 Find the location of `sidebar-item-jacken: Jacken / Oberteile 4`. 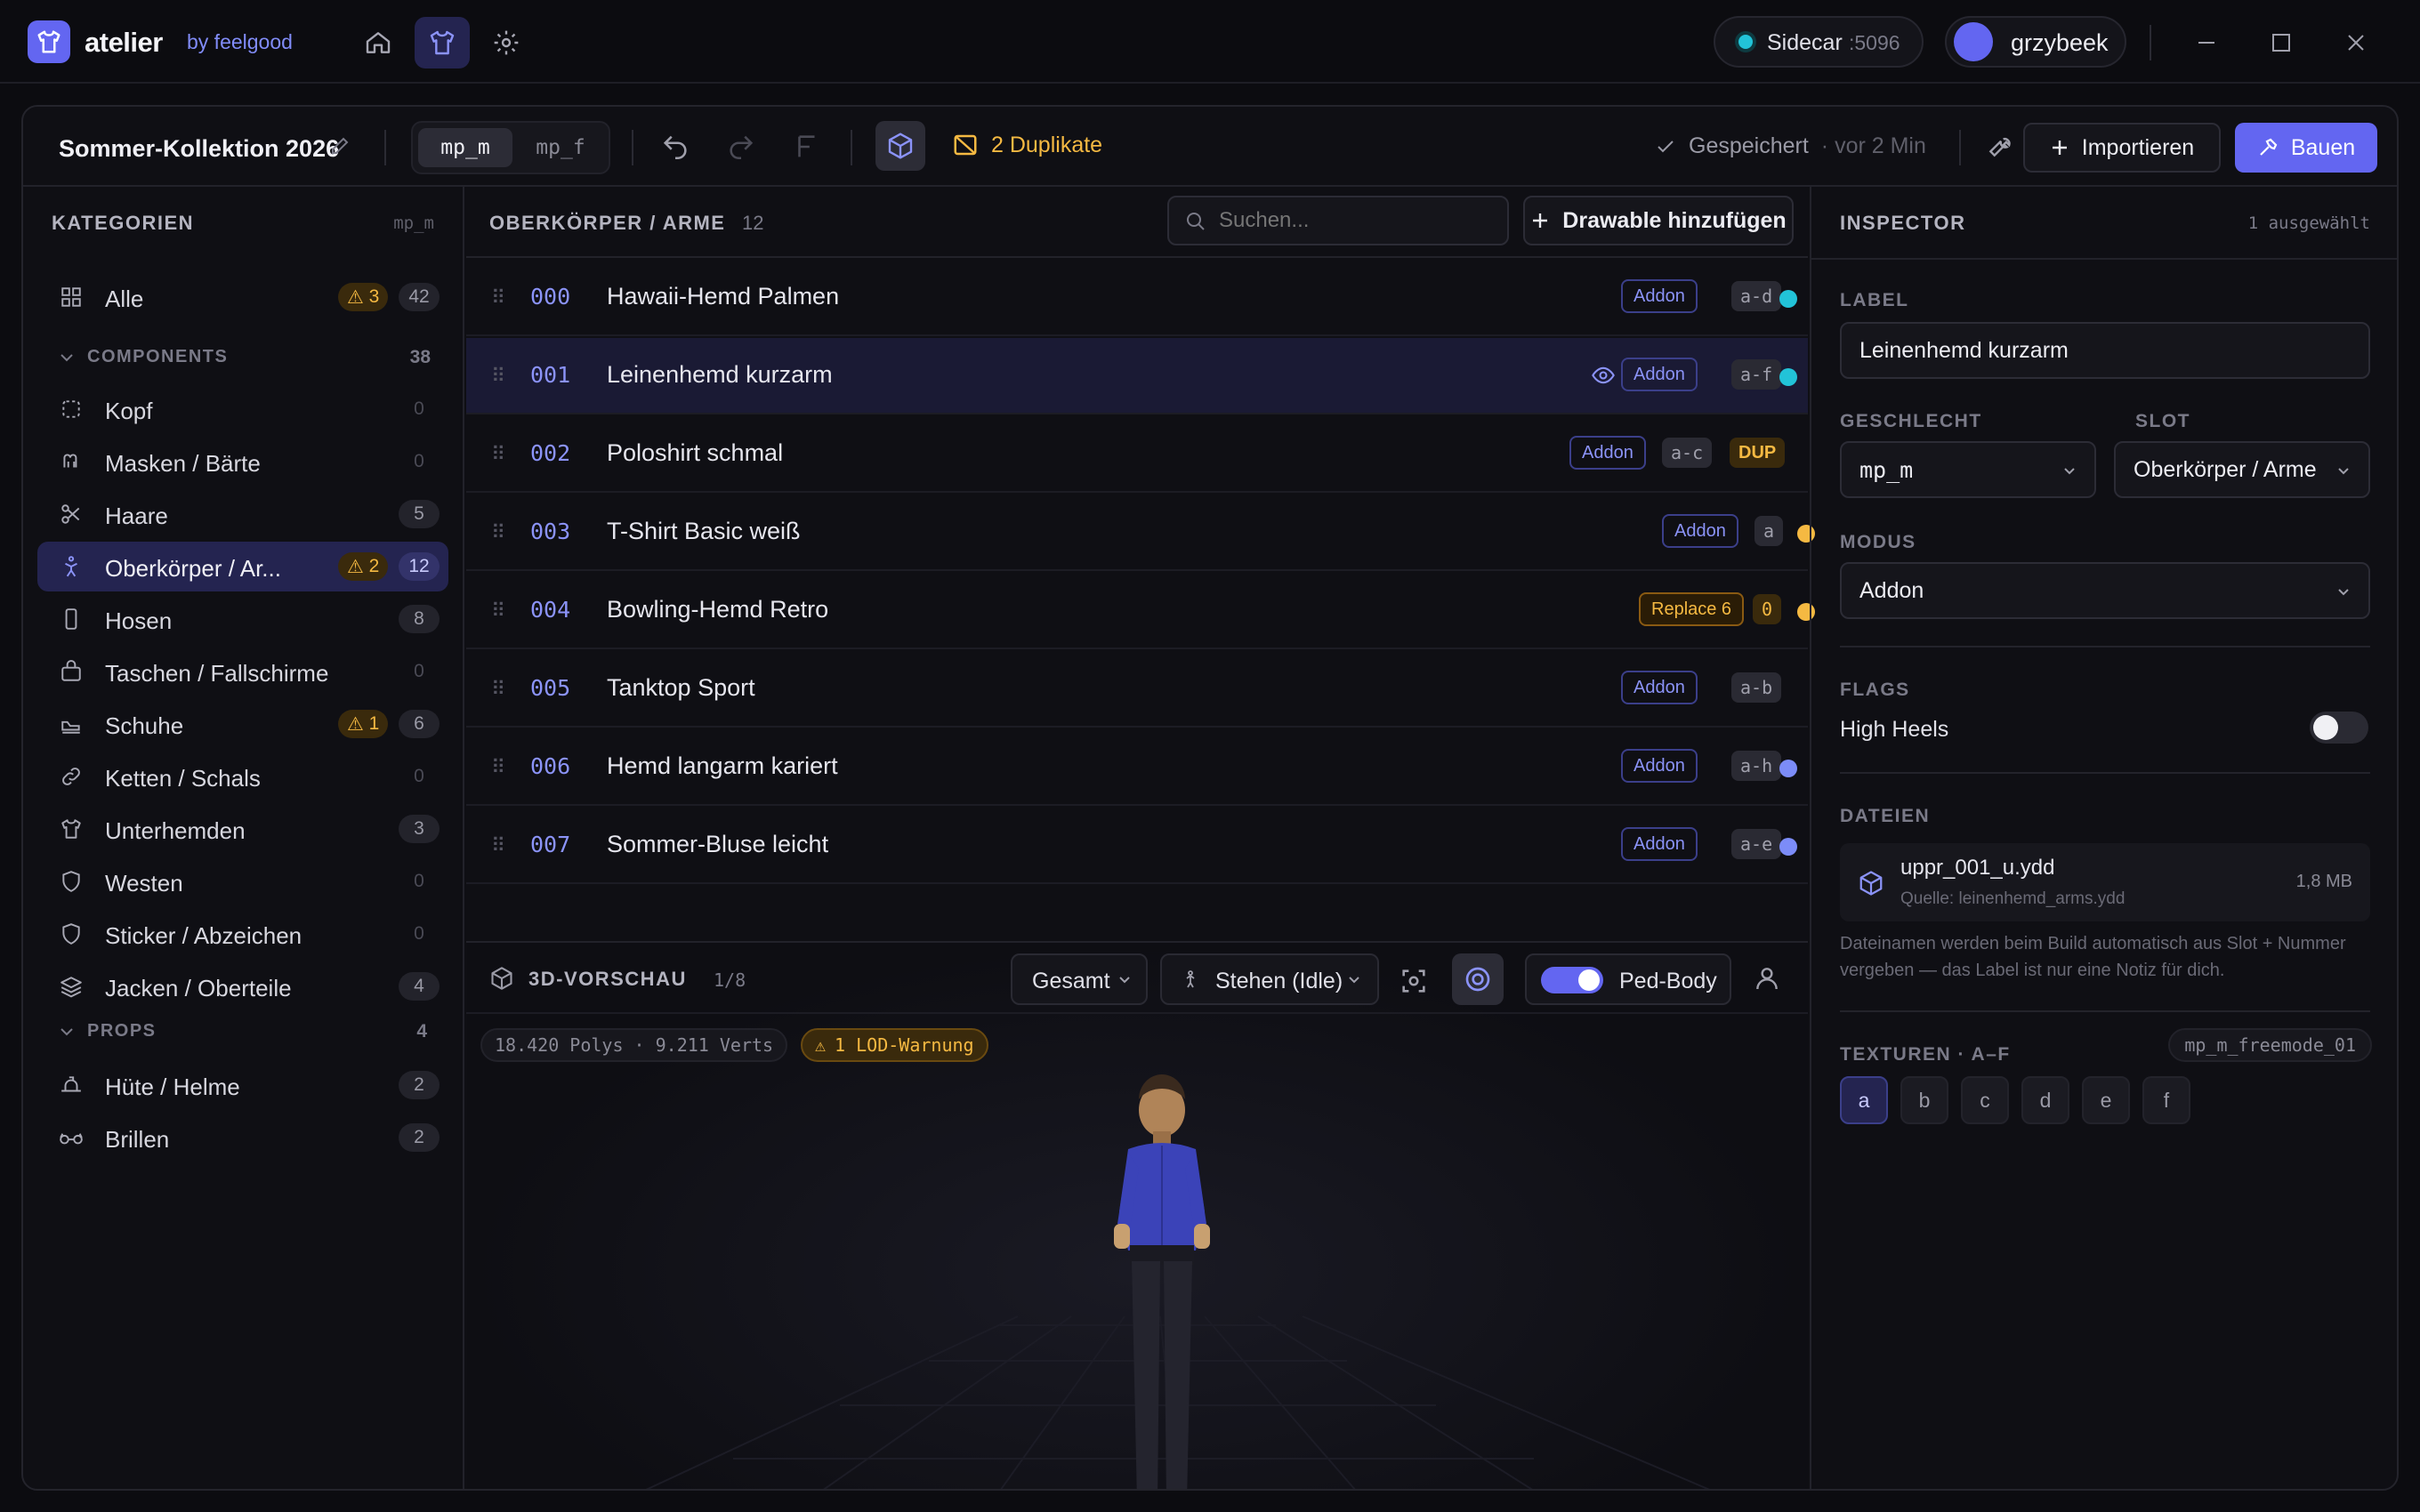

sidebar-item-jacken: Jacken / Oberteile 4 is located at coordinates (242, 986).